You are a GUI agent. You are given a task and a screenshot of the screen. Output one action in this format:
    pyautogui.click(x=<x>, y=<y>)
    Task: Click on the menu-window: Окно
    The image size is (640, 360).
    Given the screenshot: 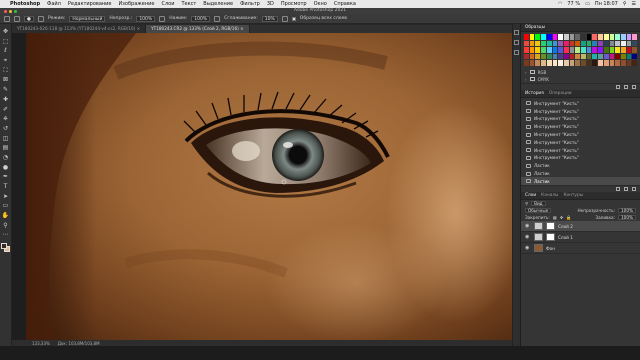 What is the action you would take?
    pyautogui.click(x=320, y=4)
    